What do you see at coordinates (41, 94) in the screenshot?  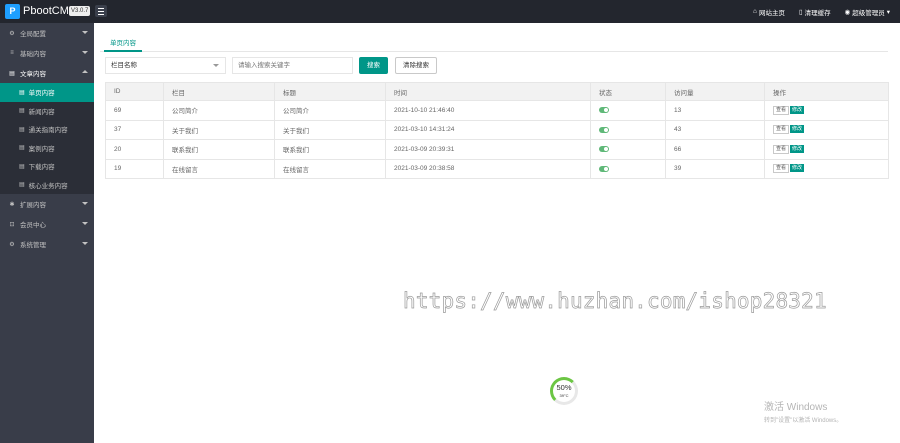 I see `sidebar-item-label: 单页内容` at bounding box center [41, 94].